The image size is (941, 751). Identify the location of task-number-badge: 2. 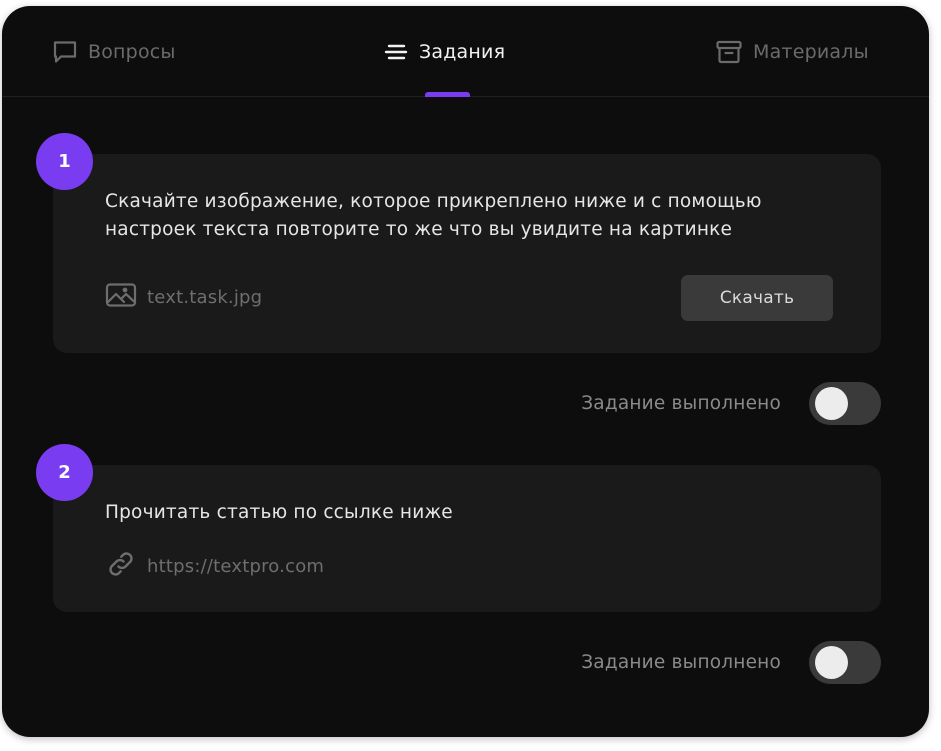
(64, 472).